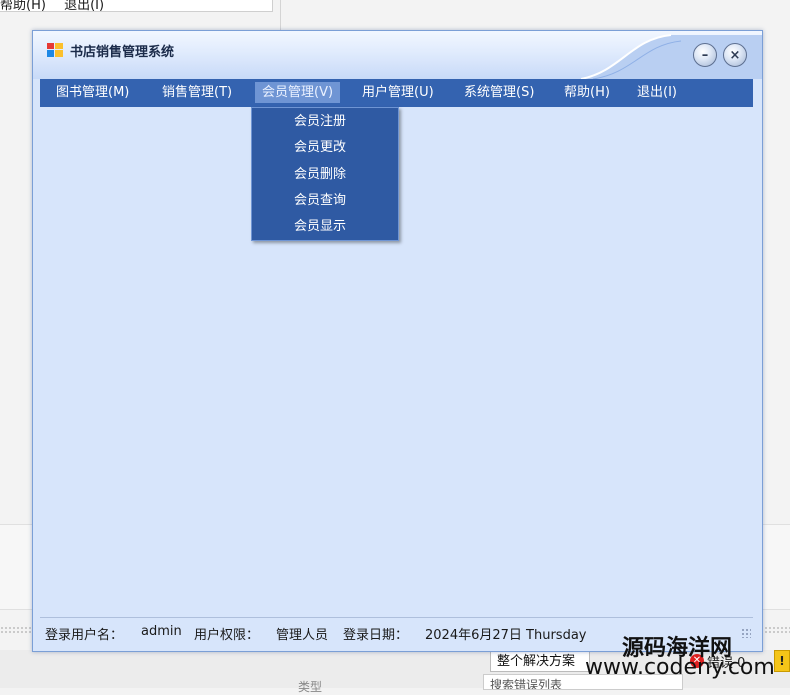 Image resolution: width=790 pixels, height=695 pixels. I want to click on member-management-dropdown: 会员注册 会员更改 会员删除 会员查询 会员显示, so click(325, 174).